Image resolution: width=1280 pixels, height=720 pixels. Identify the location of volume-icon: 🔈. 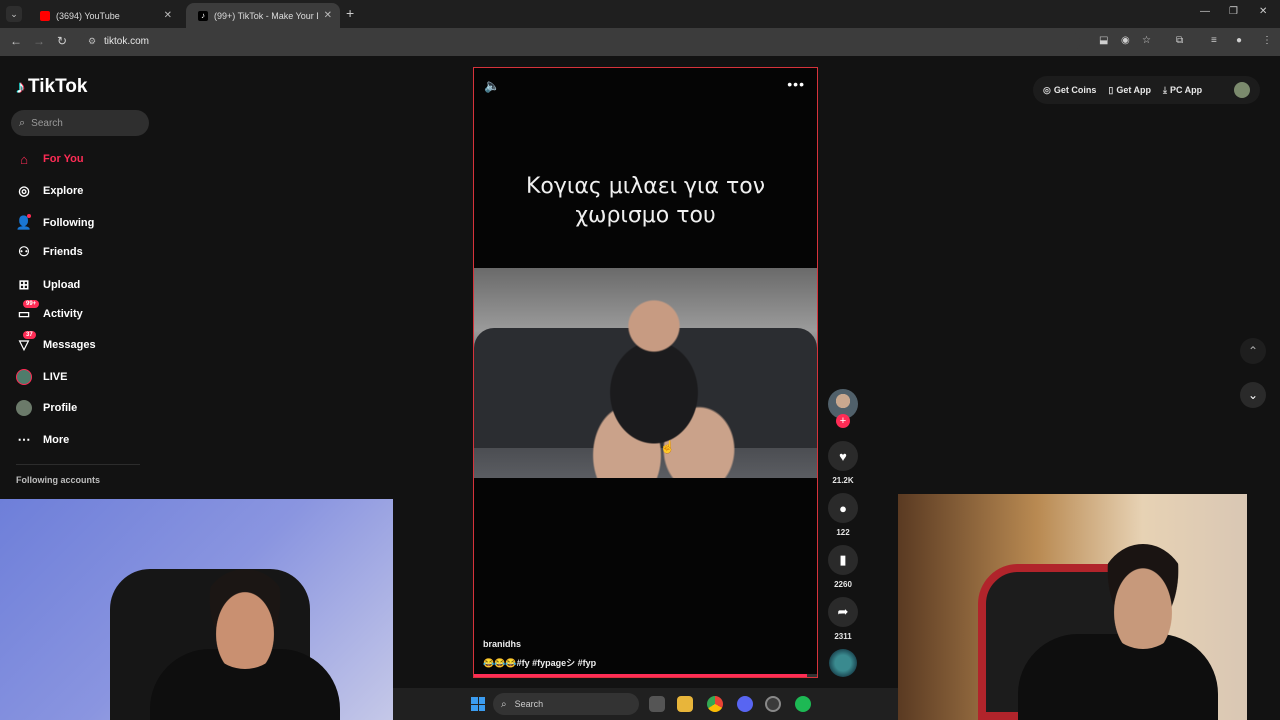
(492, 86).